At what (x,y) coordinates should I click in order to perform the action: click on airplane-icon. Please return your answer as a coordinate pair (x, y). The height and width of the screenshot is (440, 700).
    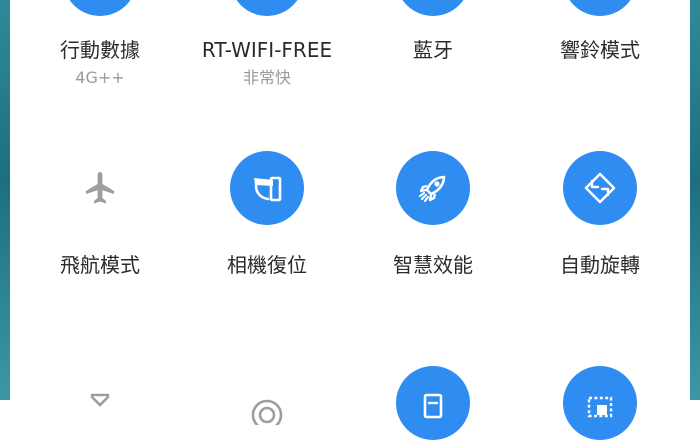
    Looking at the image, I should click on (100, 188).